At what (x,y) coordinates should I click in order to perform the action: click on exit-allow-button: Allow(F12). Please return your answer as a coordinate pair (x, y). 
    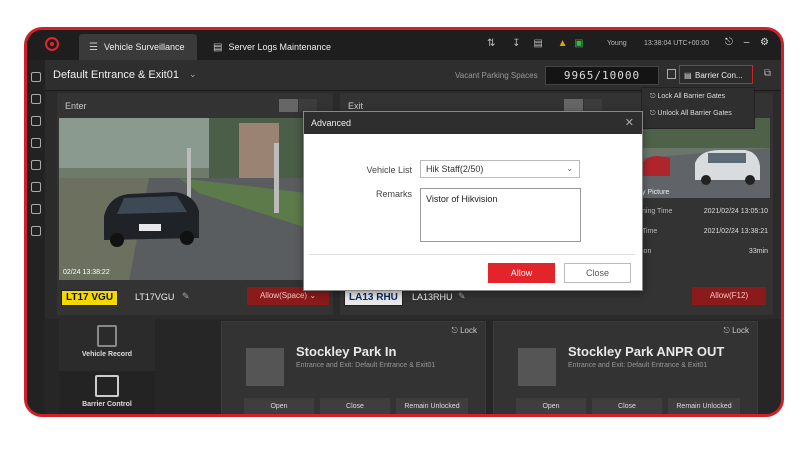
    Looking at the image, I should click on (729, 296).